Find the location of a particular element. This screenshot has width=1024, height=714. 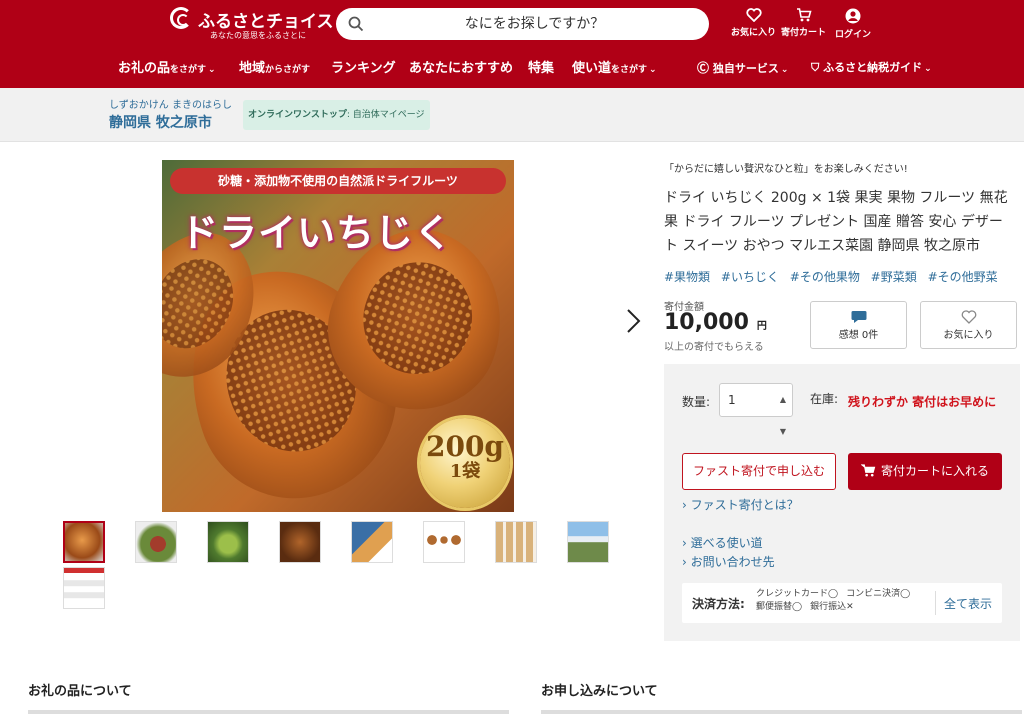

nav-recommend: あなたにおすすめ is located at coordinates (461, 66).